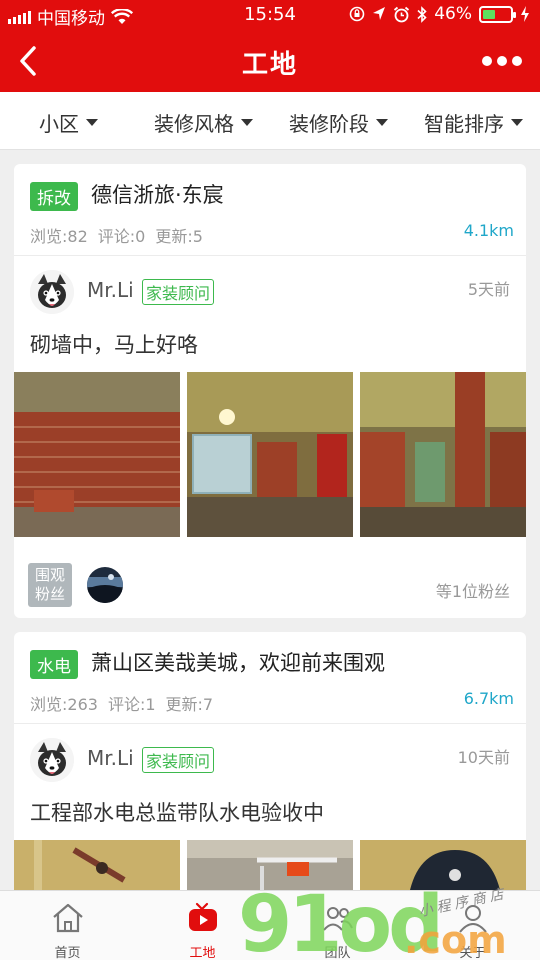 The width and height of the screenshot is (540, 960). What do you see at coordinates (502, 61) in the screenshot?
I see `more-dots-icon` at bounding box center [502, 61].